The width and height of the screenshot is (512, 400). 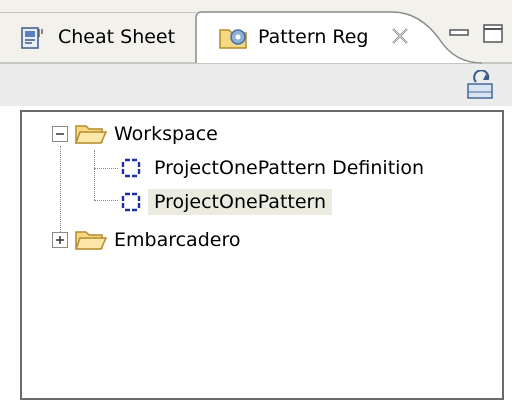 I want to click on collapse-toggle, so click(x=60, y=134).